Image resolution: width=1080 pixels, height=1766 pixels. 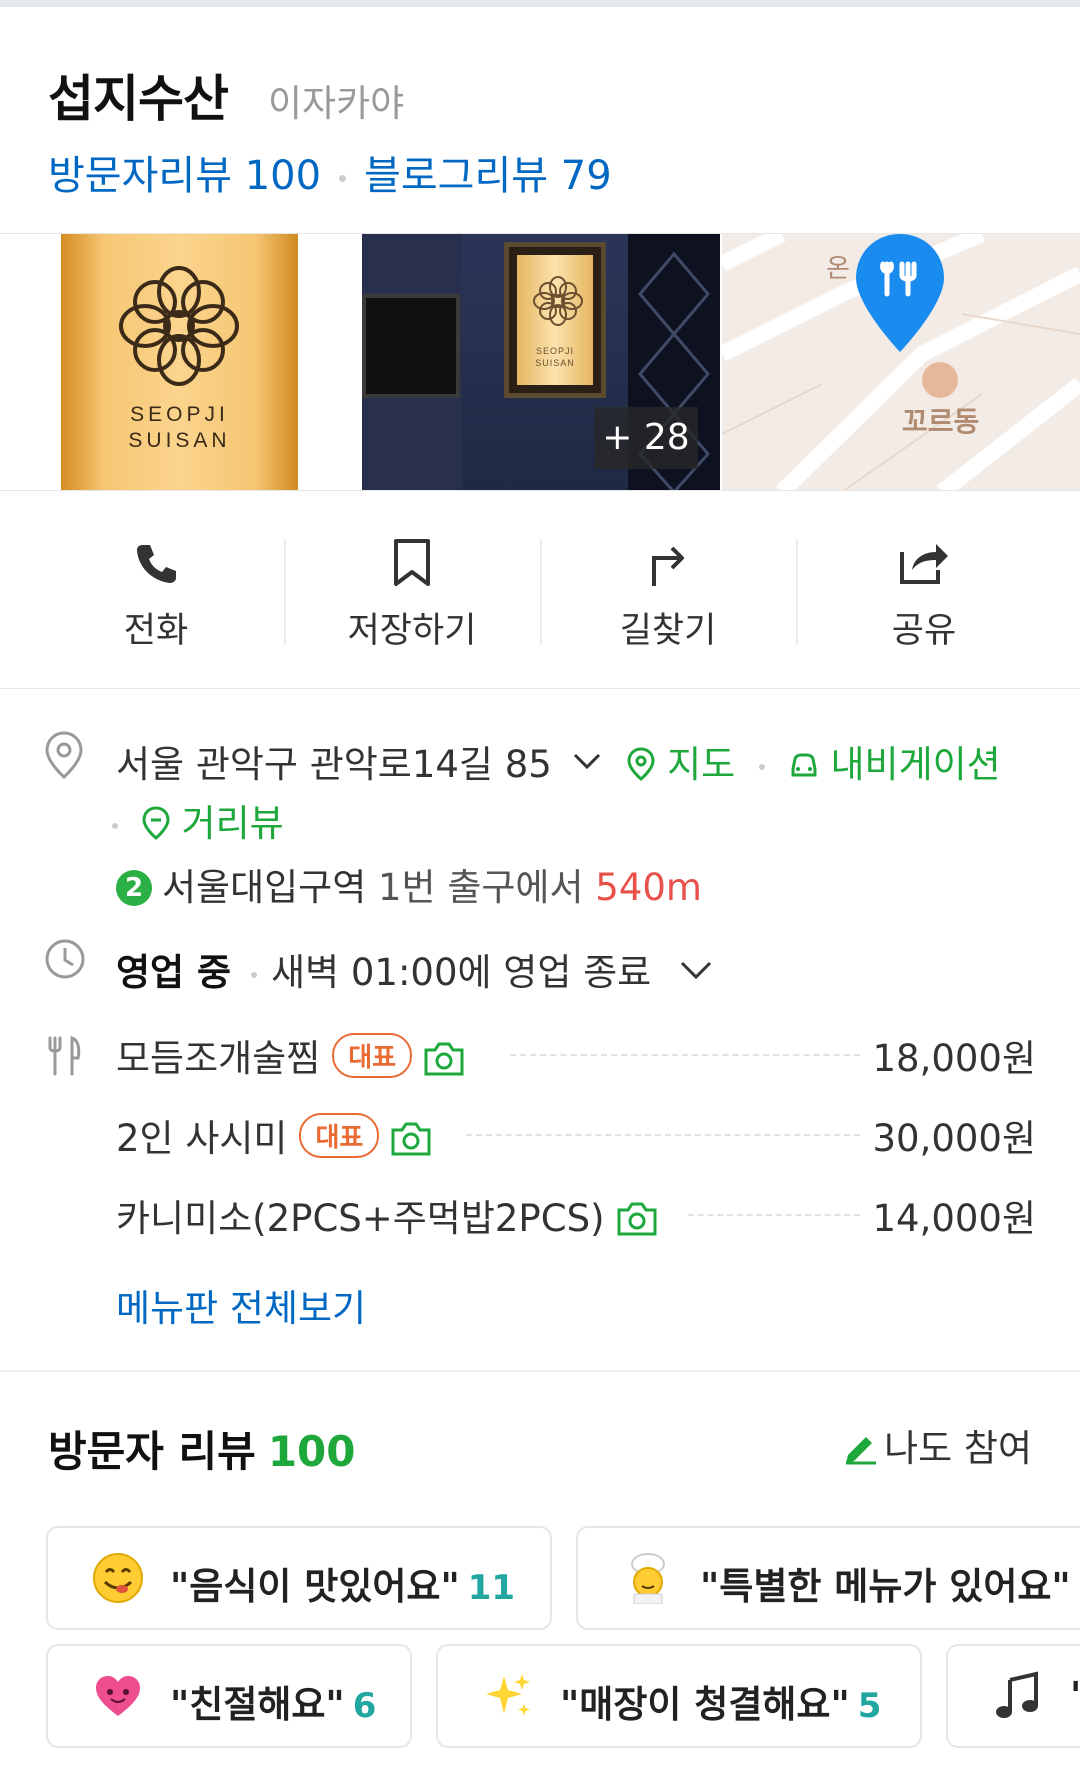 I want to click on review-keyword: "음식이 맛있어요" 11, so click(x=342, y=1583).